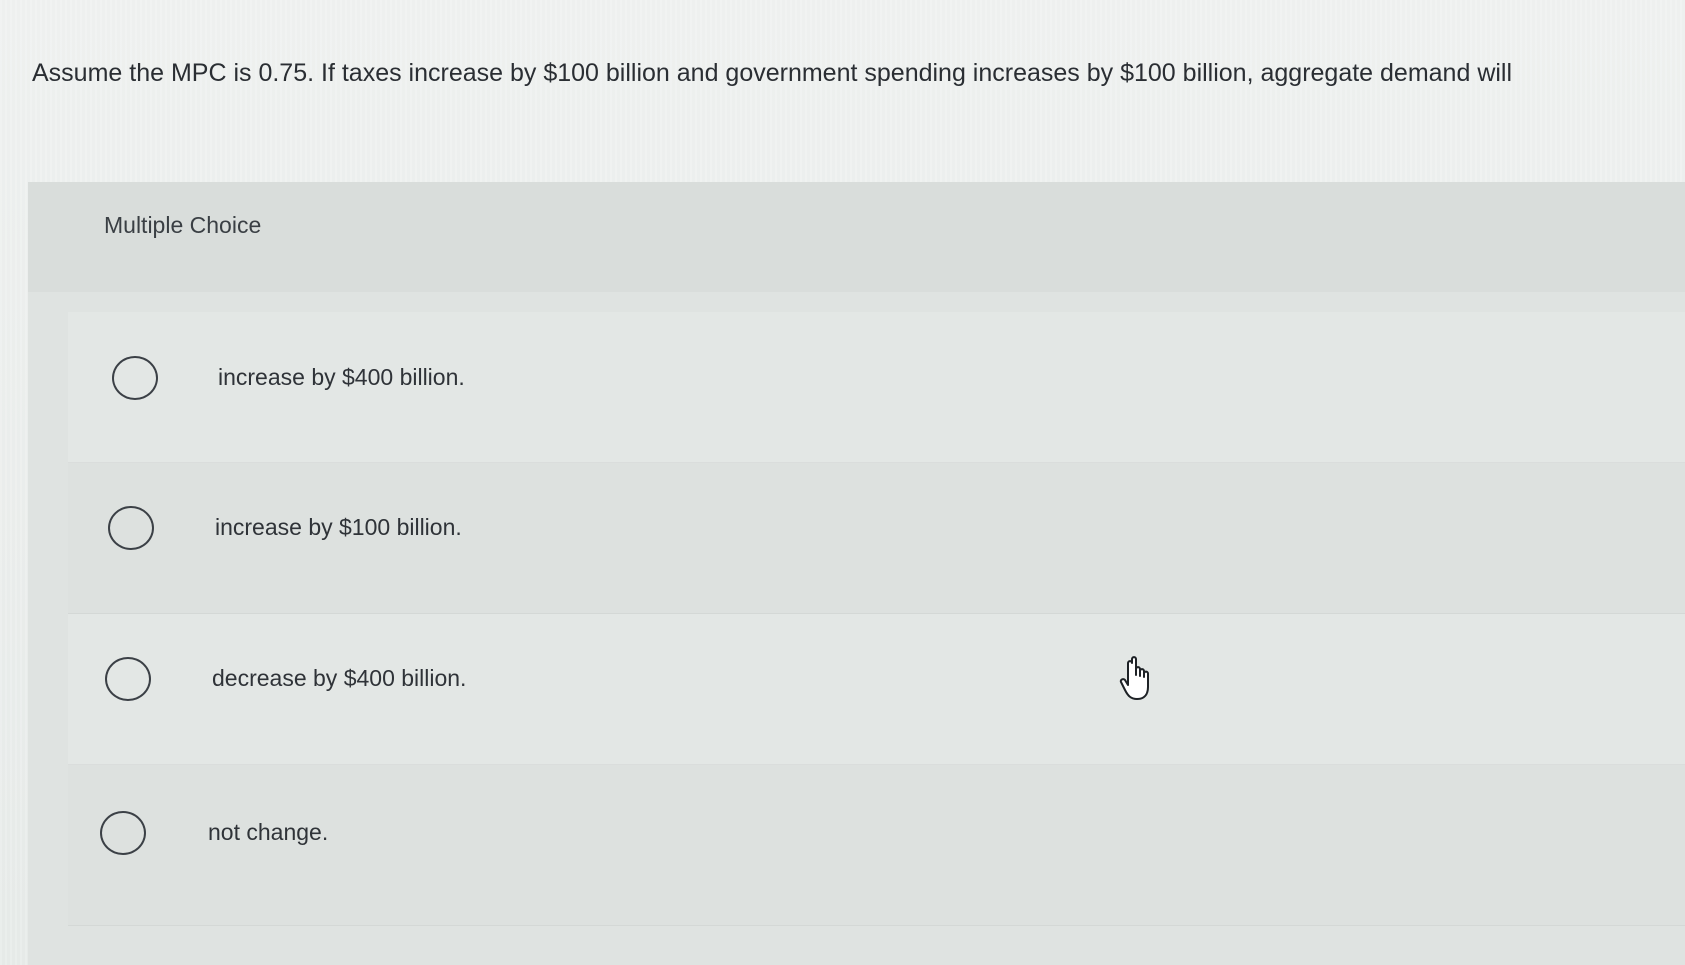 Image resolution: width=1685 pixels, height=965 pixels. I want to click on option-label: not change., so click(268, 832).